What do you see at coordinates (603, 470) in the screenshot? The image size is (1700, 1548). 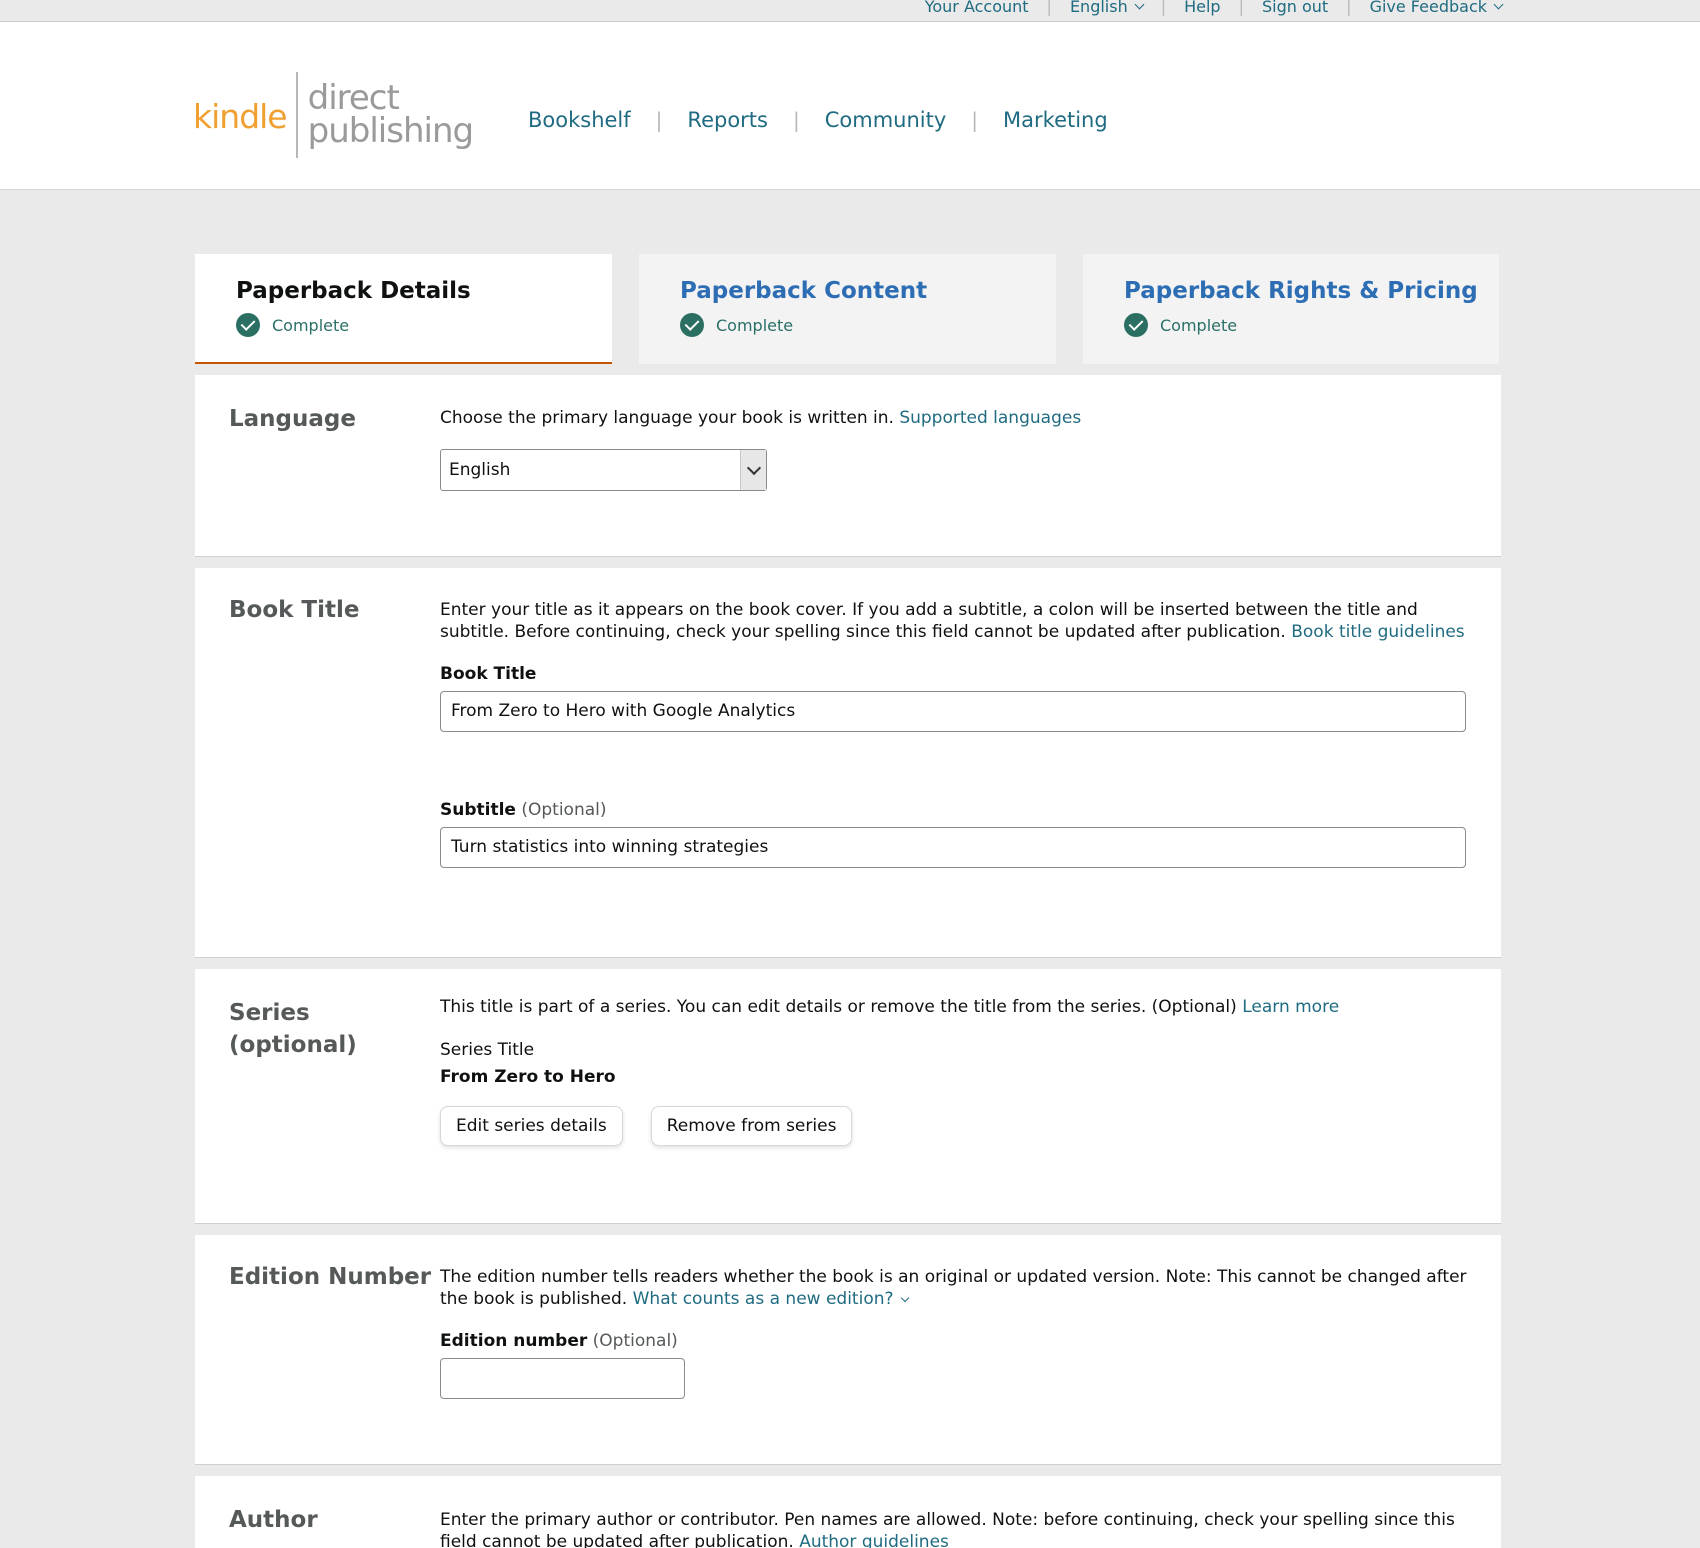 I see `language-select: English` at bounding box center [603, 470].